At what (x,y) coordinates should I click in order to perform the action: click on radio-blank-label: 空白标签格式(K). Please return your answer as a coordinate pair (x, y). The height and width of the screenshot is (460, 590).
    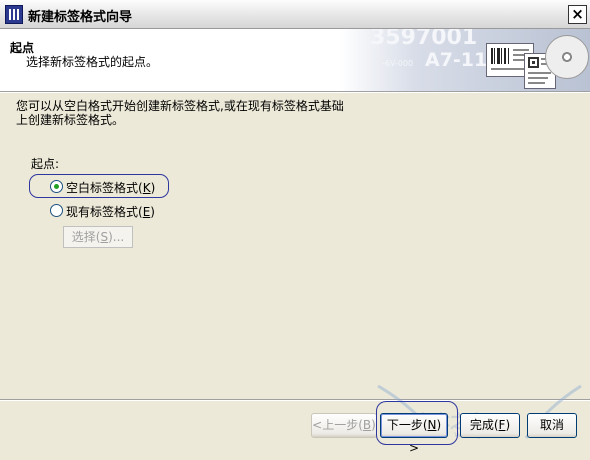
    Looking at the image, I should click on (111, 188).